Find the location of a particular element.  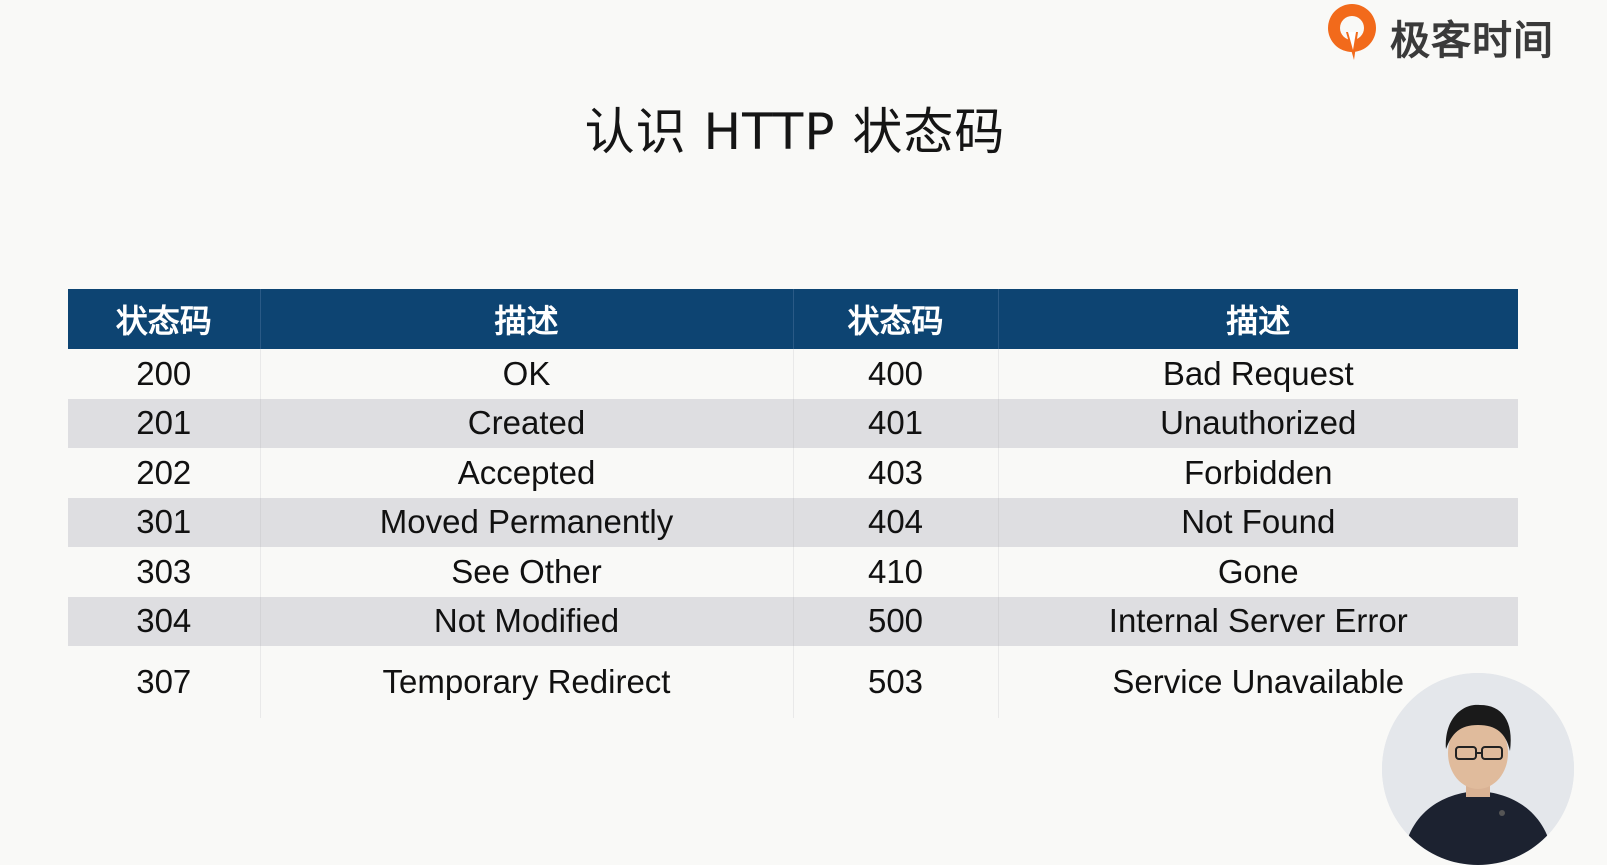

slide-title: 认识 HTTP 状态码 is located at coordinates (795, 131).